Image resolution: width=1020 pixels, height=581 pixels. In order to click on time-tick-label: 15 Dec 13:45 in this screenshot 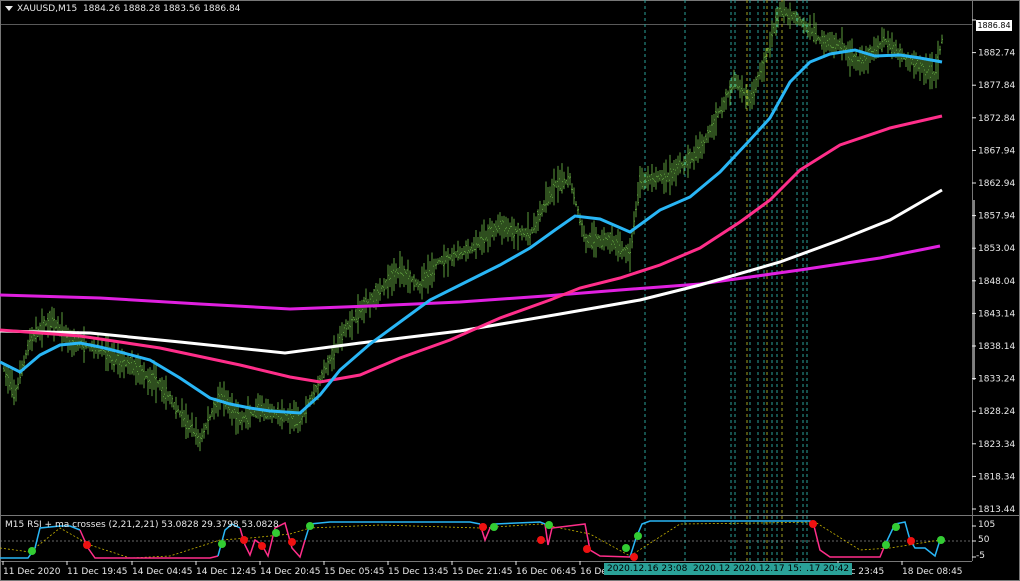, I will do `click(418, 572)`.